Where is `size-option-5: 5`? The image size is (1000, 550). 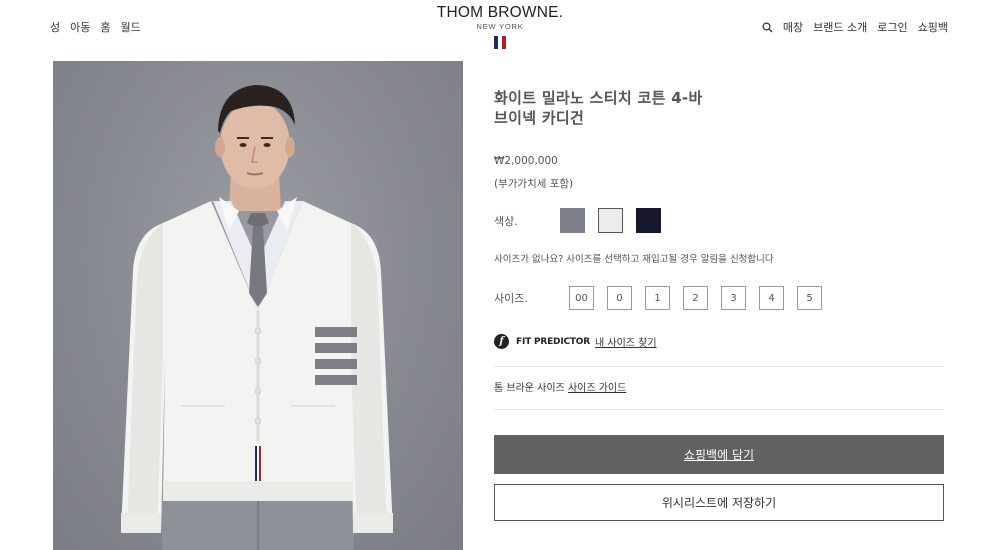 size-option-5: 5 is located at coordinates (809, 298).